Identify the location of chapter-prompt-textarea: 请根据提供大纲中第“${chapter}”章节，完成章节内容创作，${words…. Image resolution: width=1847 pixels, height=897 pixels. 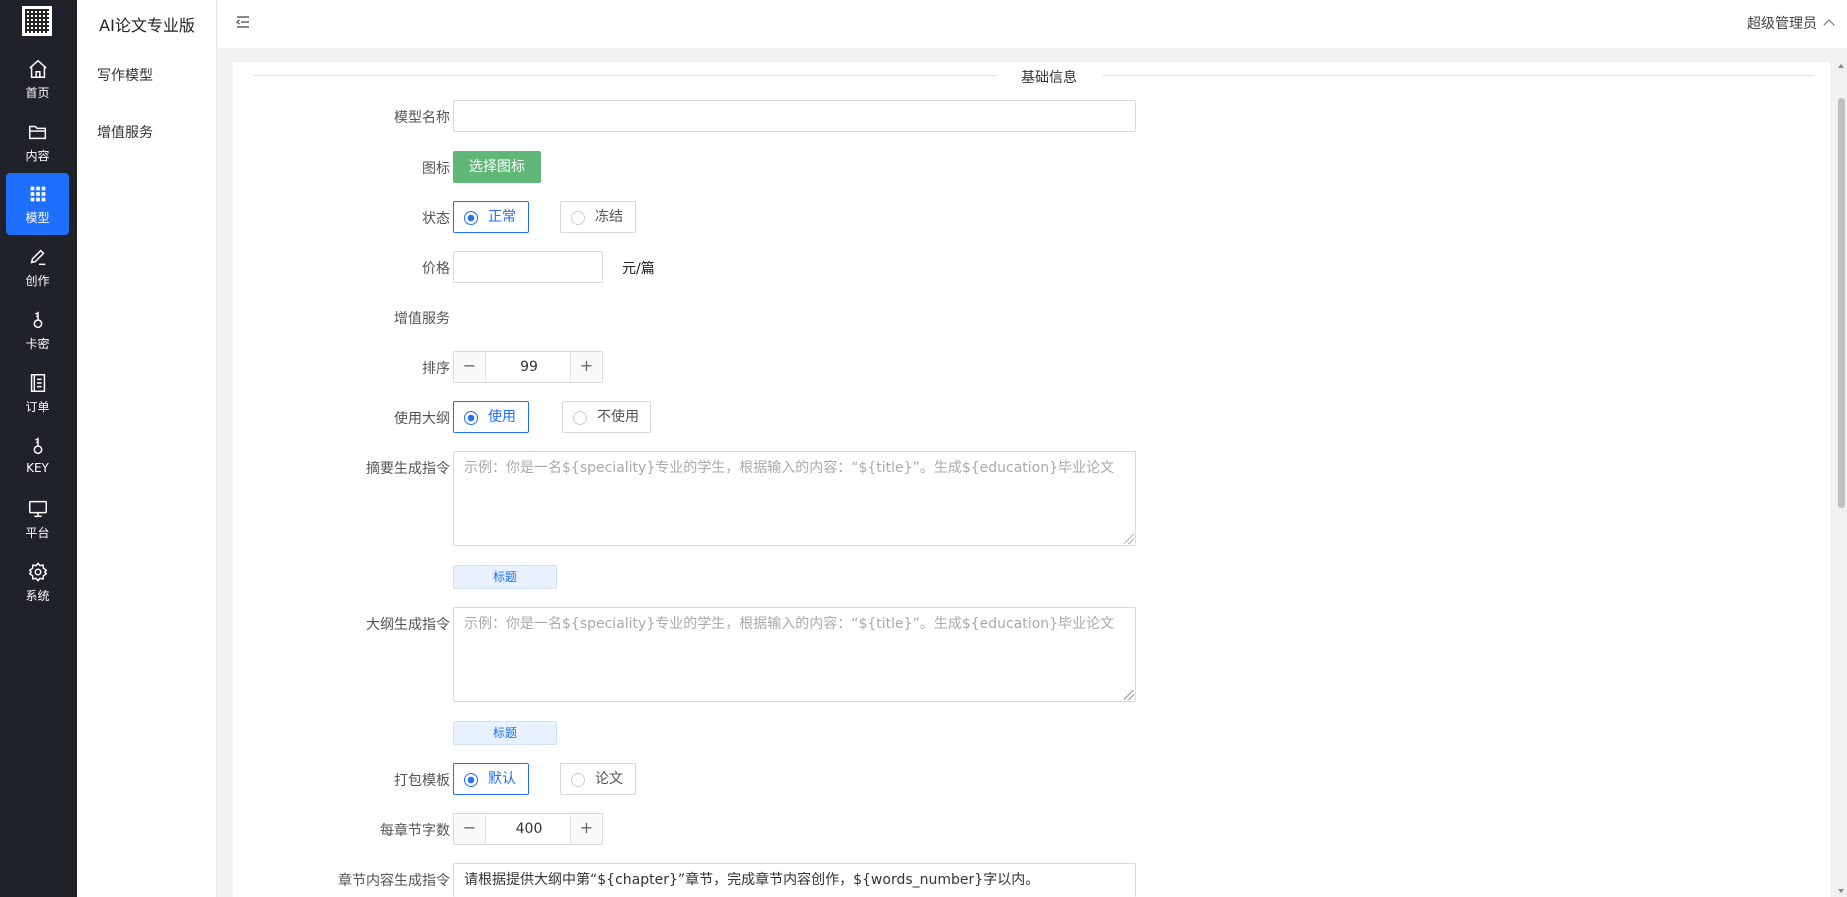
(794, 880).